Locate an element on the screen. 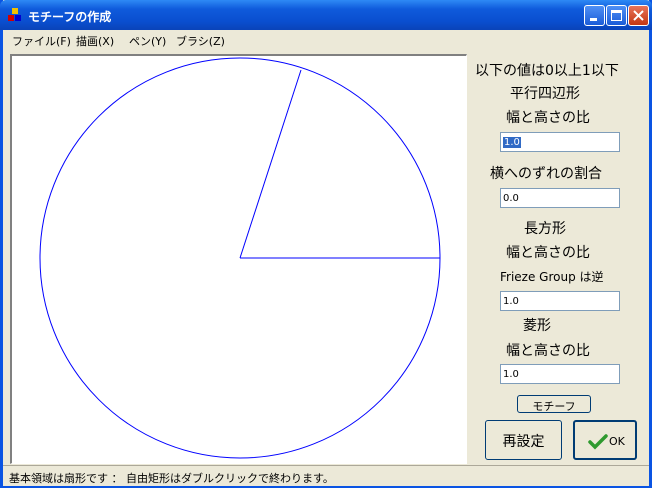  rectangle-ratio-label: 幅と高さの比 is located at coordinates (548, 253).